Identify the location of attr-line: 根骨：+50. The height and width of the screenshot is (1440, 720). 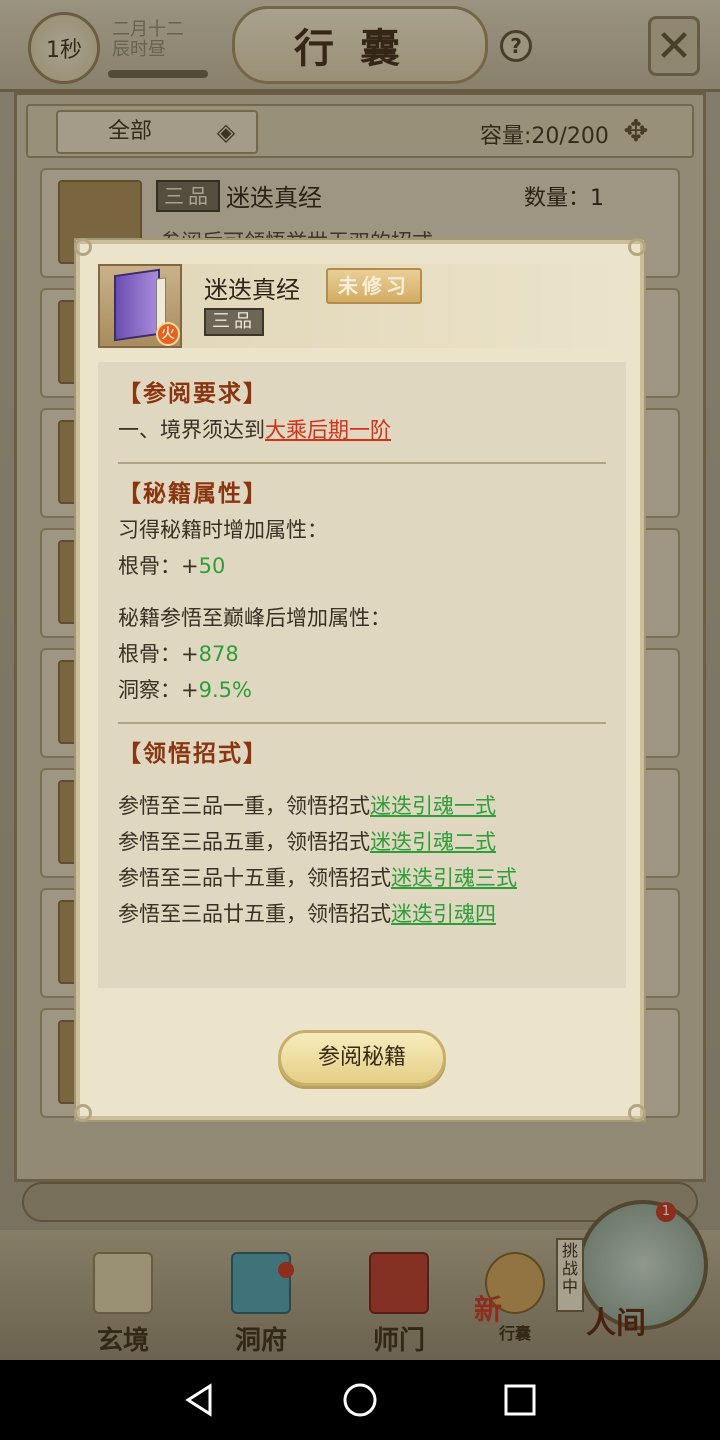
(362, 566).